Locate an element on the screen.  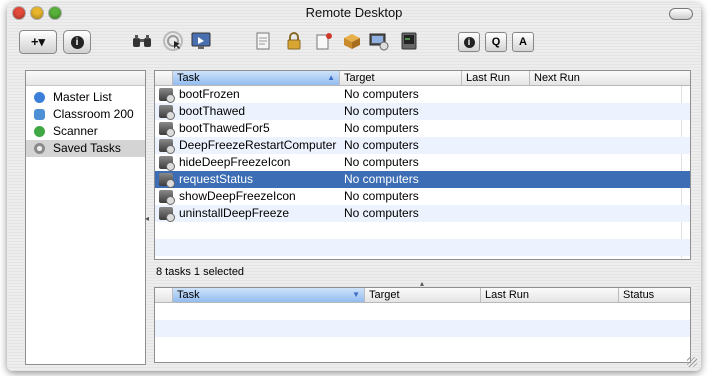
table-row: DeepFreezeRestartComputer No computers is located at coordinates (422, 145).